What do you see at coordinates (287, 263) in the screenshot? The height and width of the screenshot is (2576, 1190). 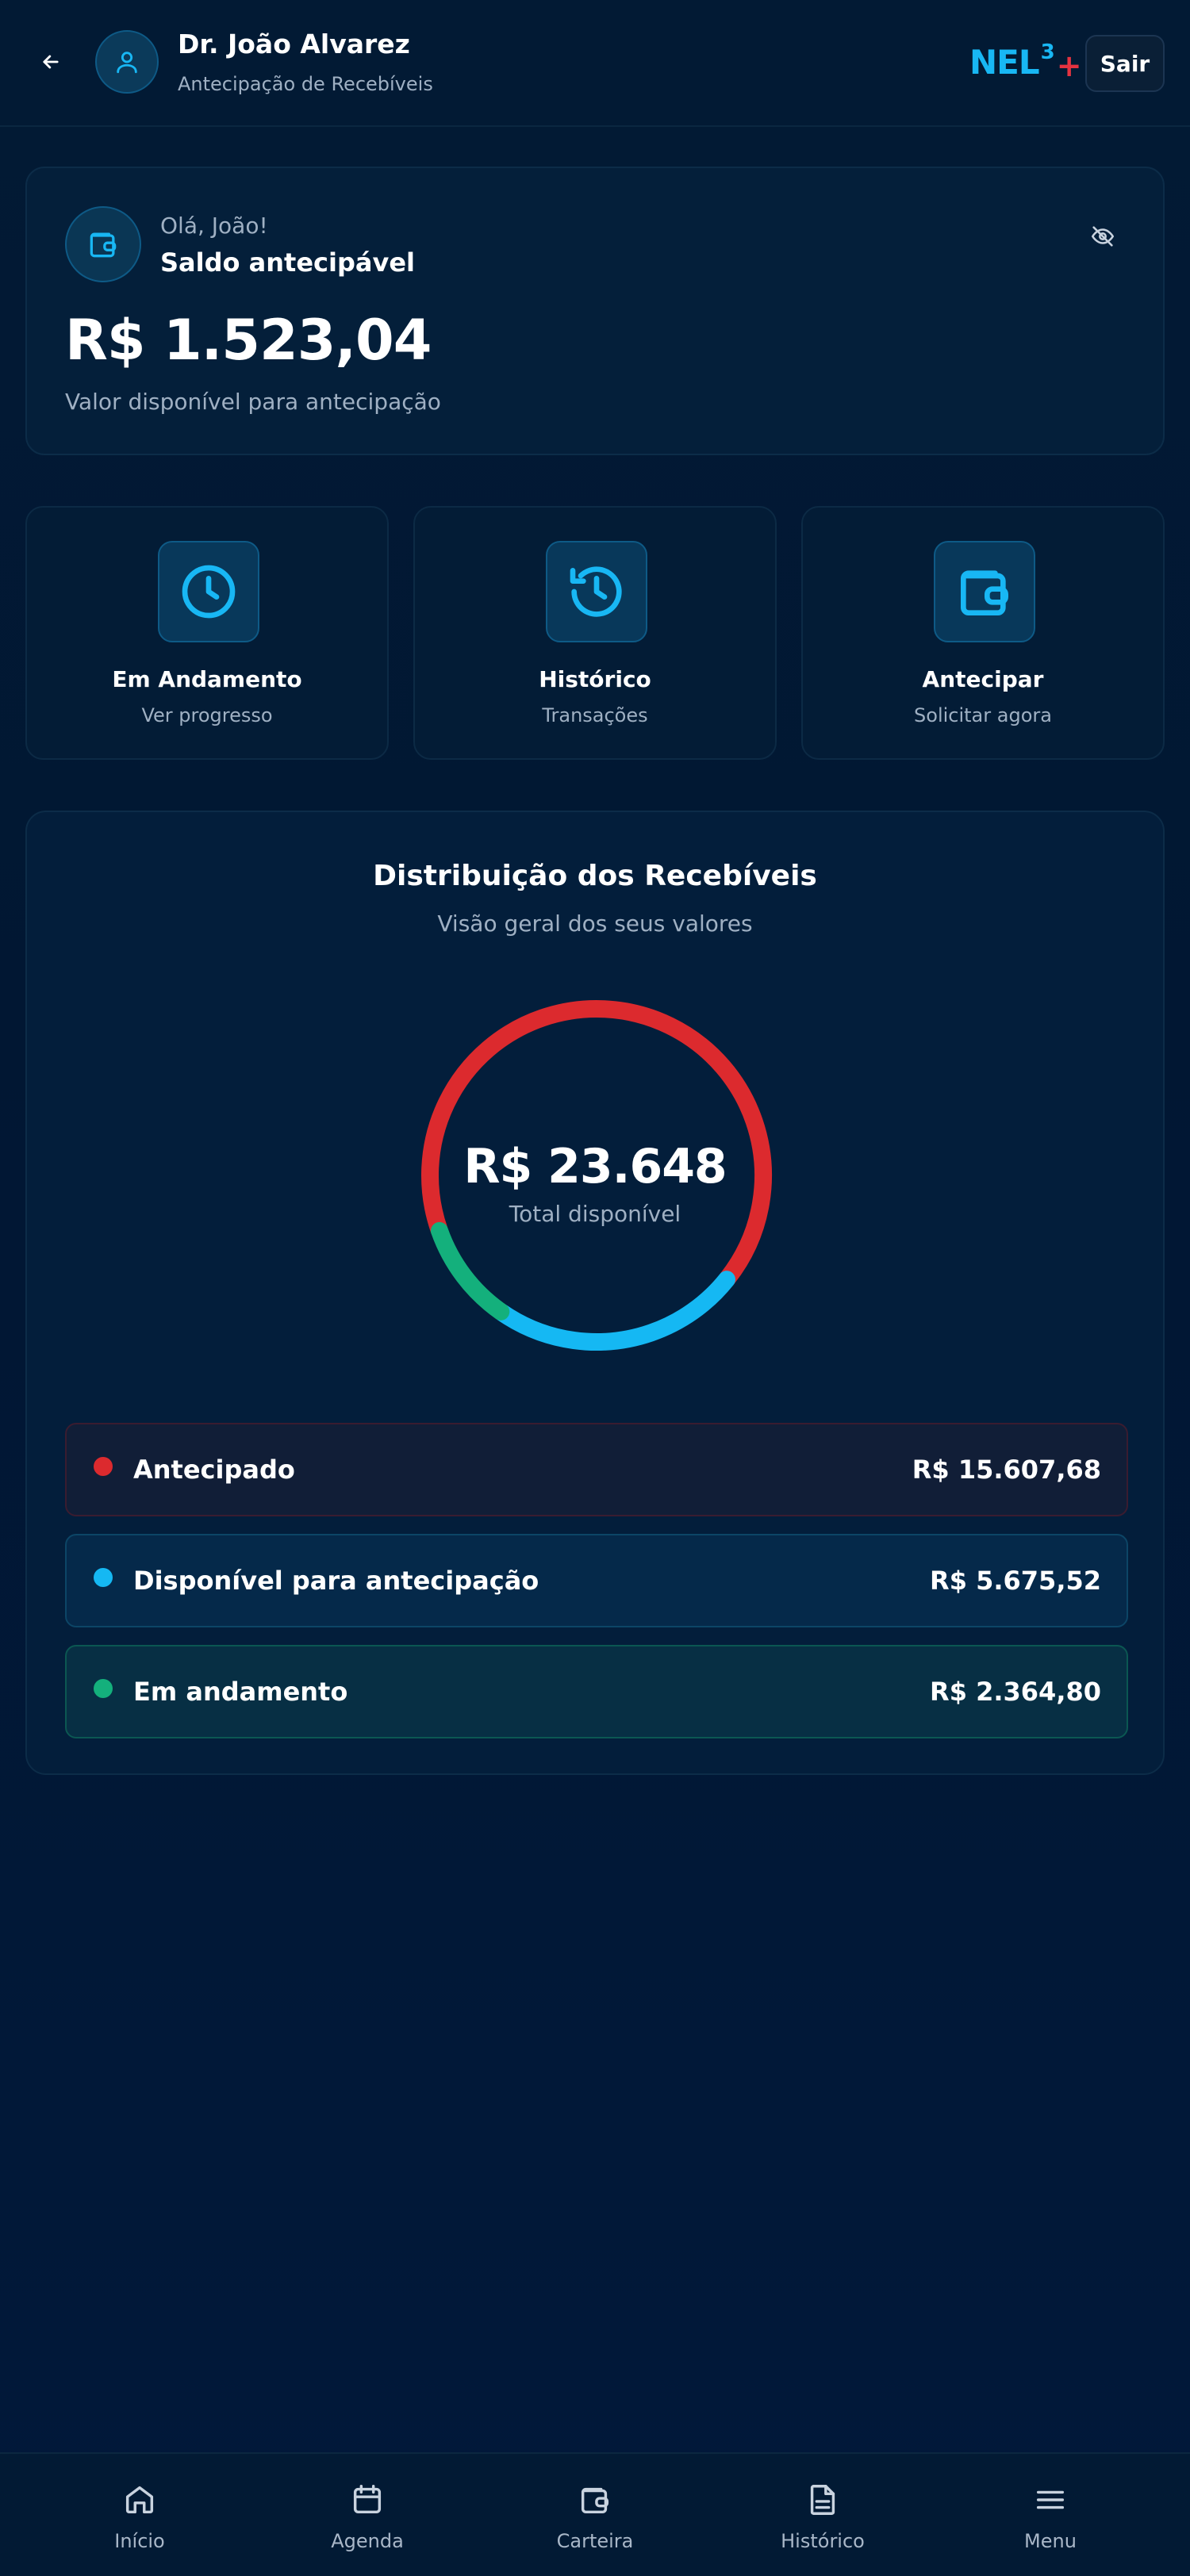 I see `balance-label: Saldo antecipável` at bounding box center [287, 263].